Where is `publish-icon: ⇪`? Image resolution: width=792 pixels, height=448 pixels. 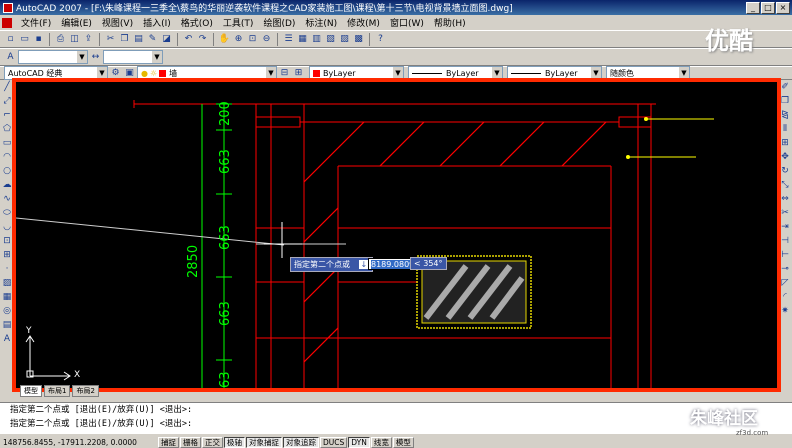 publish-icon: ⇪ is located at coordinates (88, 39).